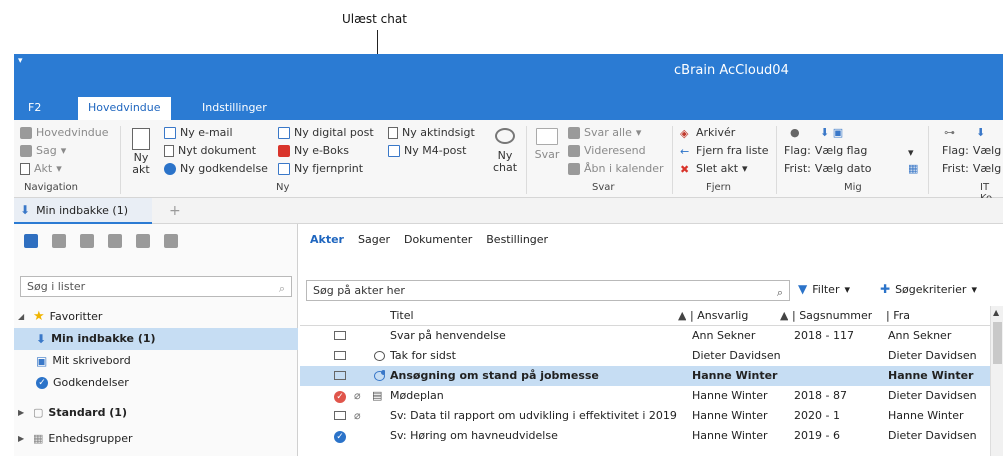 The image size is (1003, 456). Describe the element at coordinates (216, 168) in the screenshot. I see `ny-godkendelse-button: Ny godkendelse` at that location.